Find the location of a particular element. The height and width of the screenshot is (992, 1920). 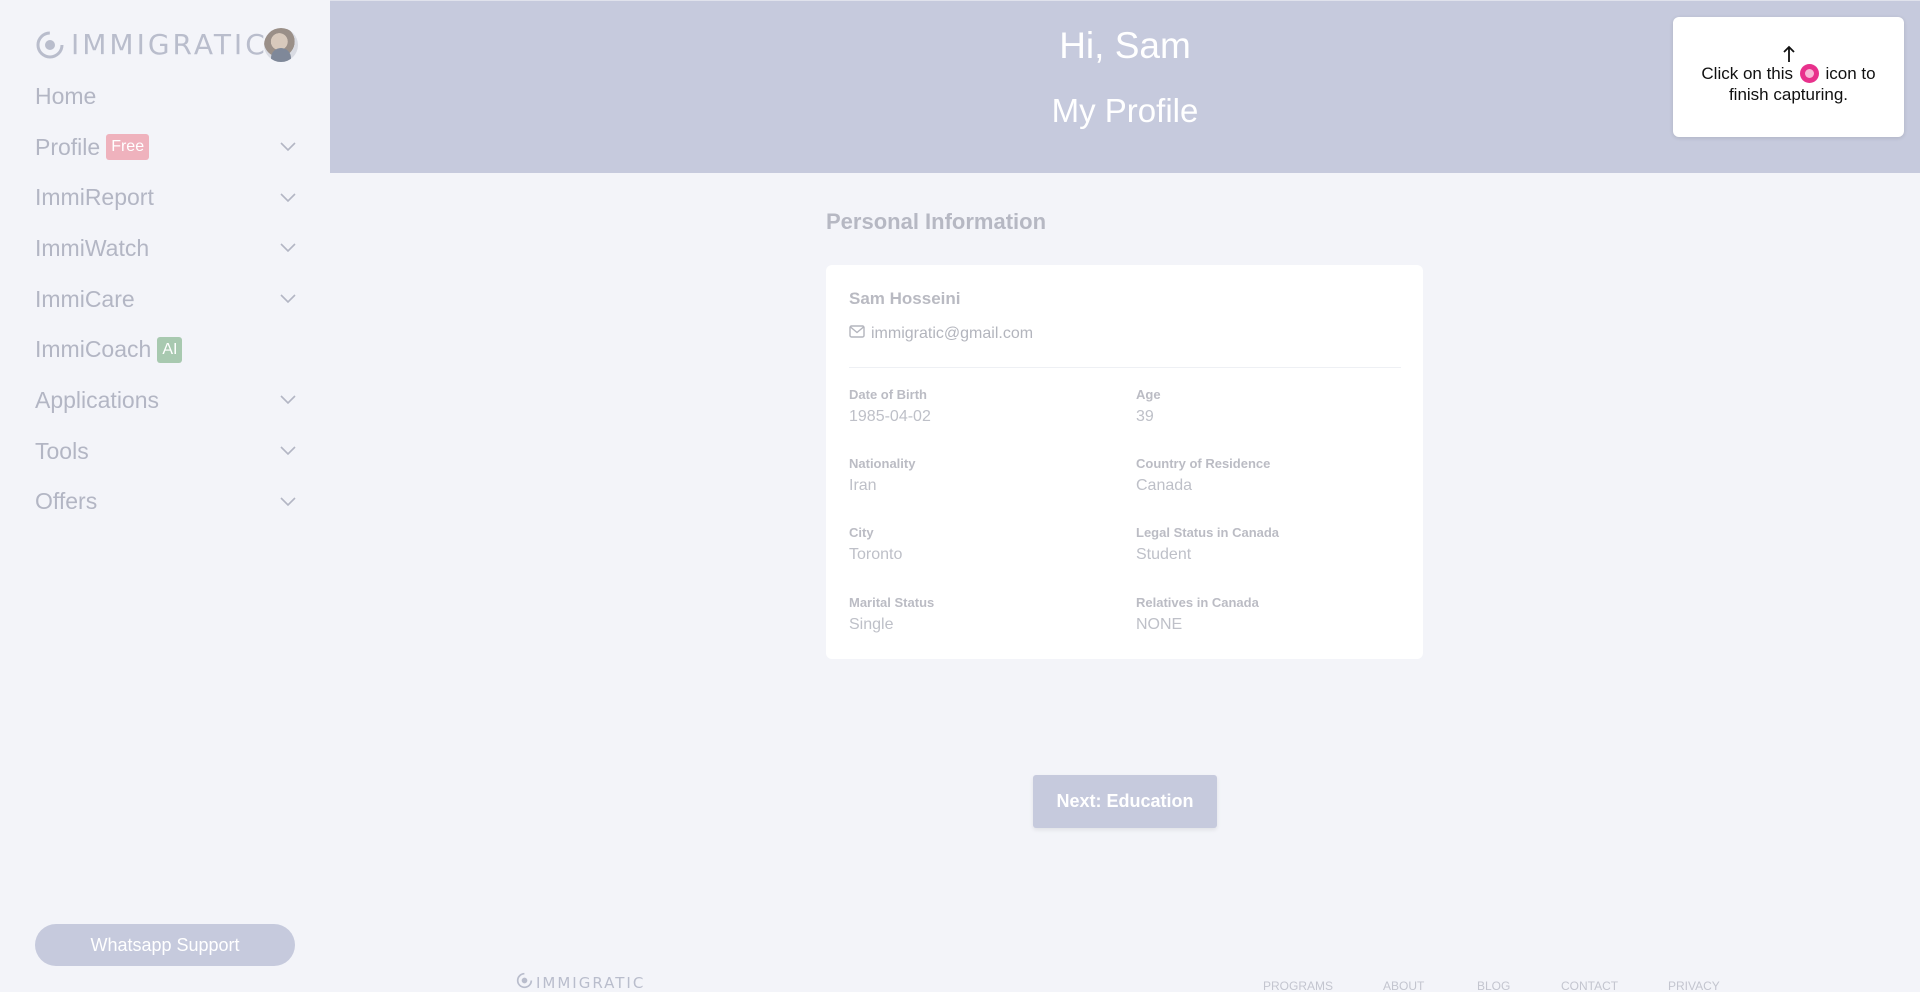

field-value: NONE is located at coordinates (1159, 624).